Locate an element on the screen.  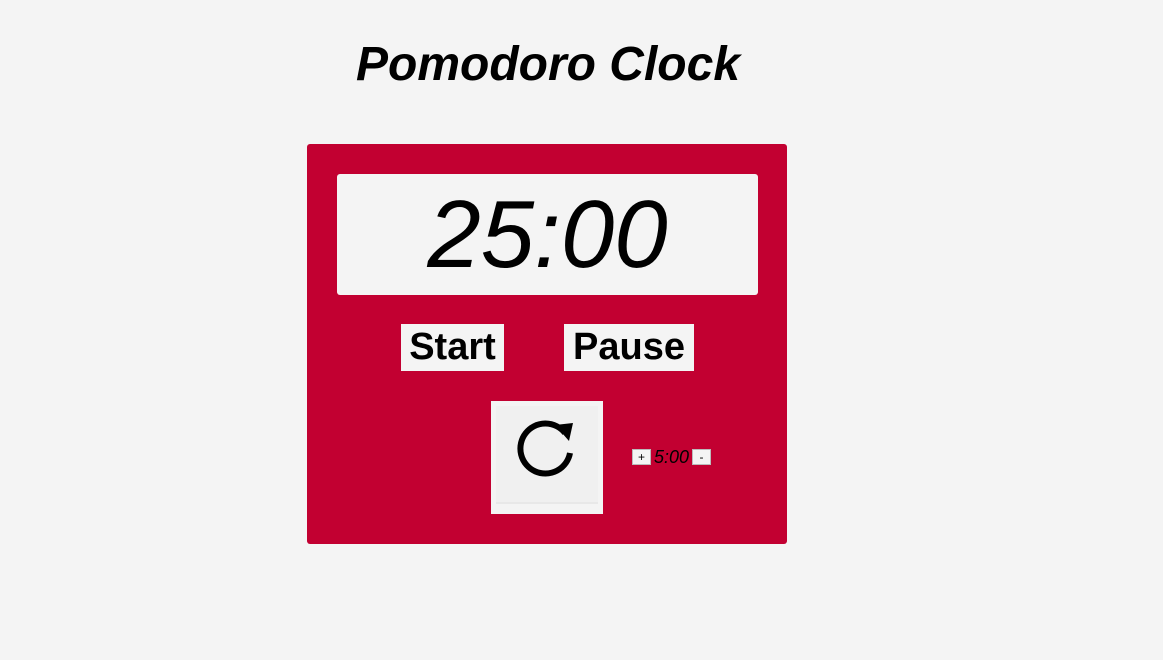
timer-display: 25:00 is located at coordinates (547, 234).